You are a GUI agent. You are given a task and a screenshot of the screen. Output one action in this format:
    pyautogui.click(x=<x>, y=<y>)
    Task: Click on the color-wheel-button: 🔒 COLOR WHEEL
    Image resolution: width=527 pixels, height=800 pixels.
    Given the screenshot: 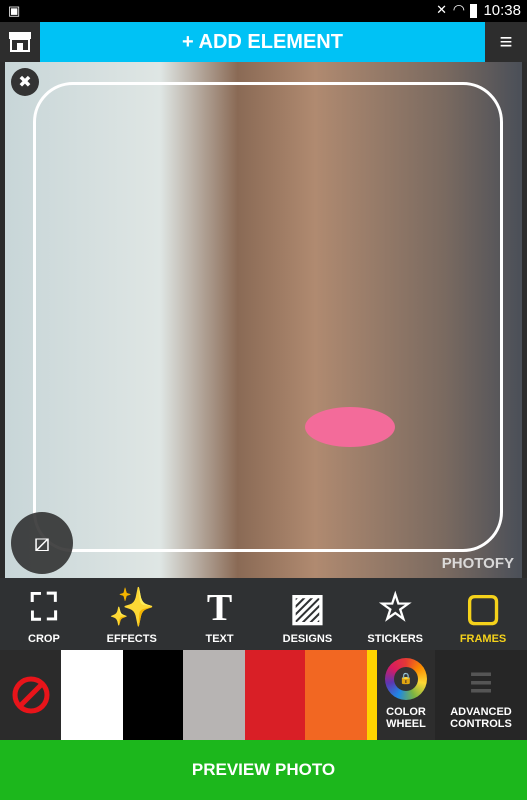 What is the action you would take?
    pyautogui.click(x=406, y=695)
    